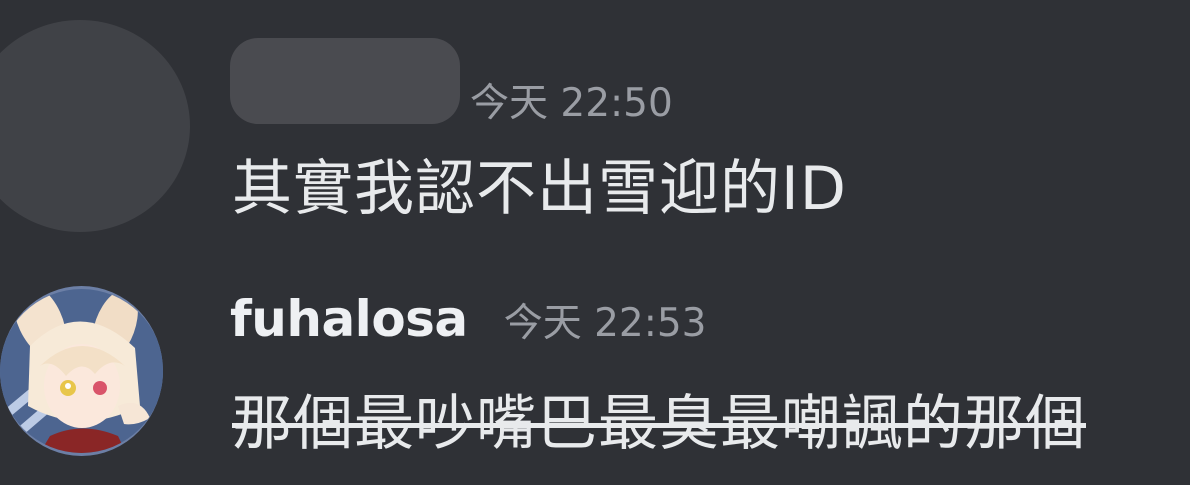 Image resolution: width=1190 pixels, height=485 pixels. I want to click on avatar-image, so click(81, 371).